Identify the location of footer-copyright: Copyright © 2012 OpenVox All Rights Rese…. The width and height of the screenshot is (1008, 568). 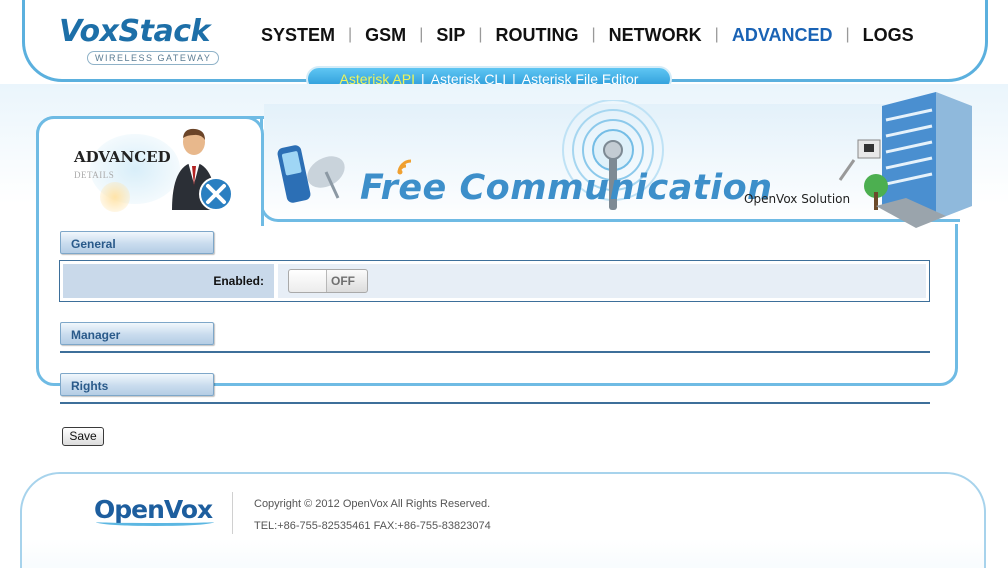
(372, 504).